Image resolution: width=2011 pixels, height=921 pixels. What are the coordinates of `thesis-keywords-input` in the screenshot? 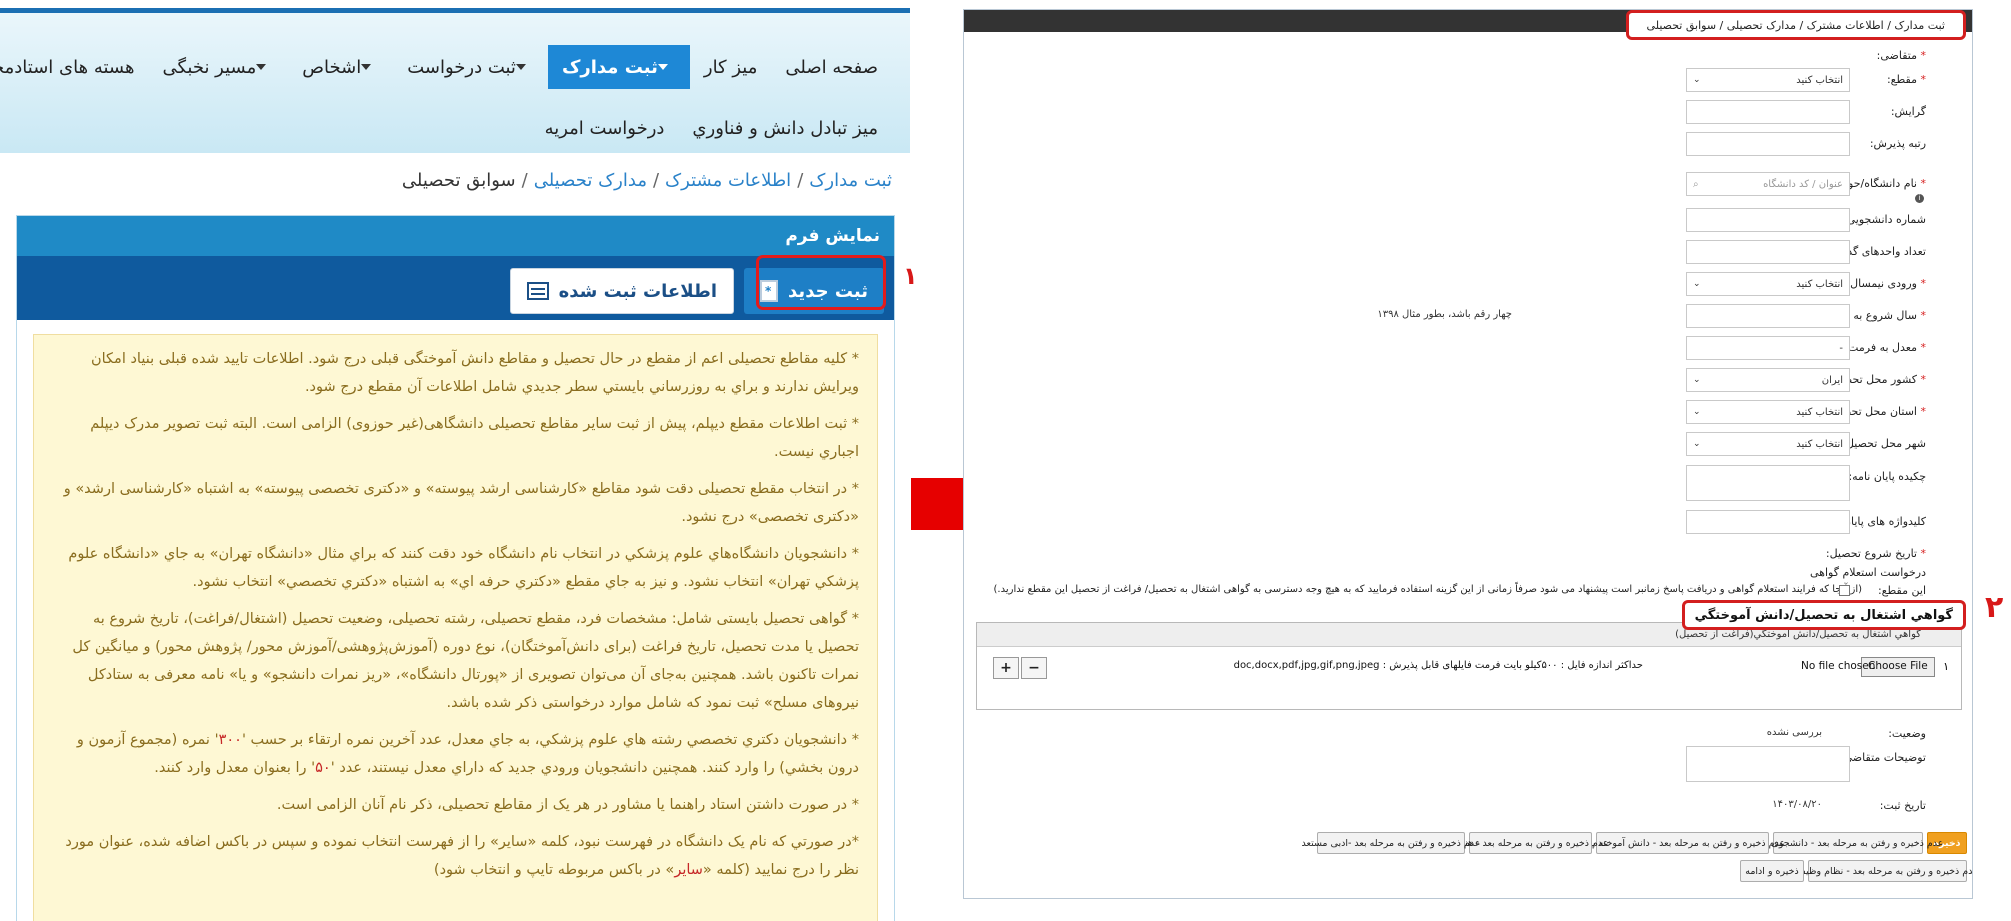 It's located at (1768, 522).